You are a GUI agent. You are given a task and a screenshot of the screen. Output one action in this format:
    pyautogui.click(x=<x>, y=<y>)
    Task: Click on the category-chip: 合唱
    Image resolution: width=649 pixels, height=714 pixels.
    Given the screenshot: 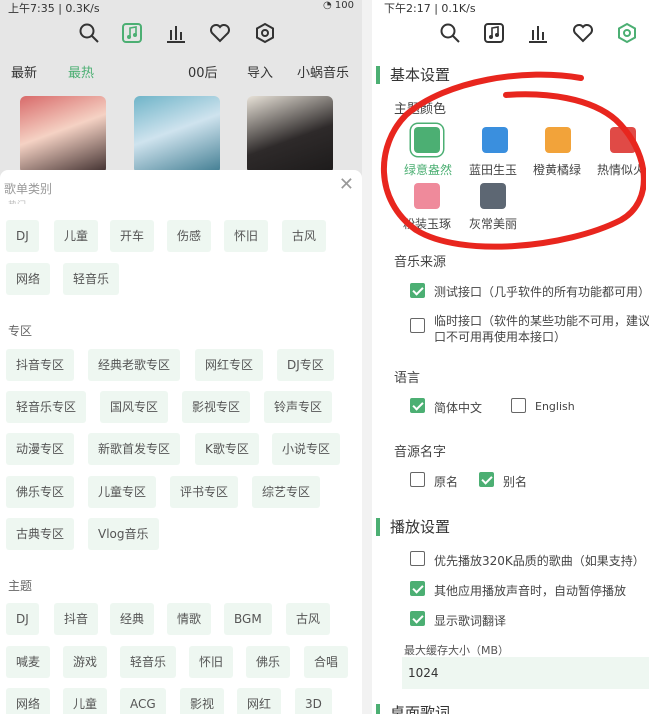 What is the action you would take?
    pyautogui.click(x=326, y=662)
    